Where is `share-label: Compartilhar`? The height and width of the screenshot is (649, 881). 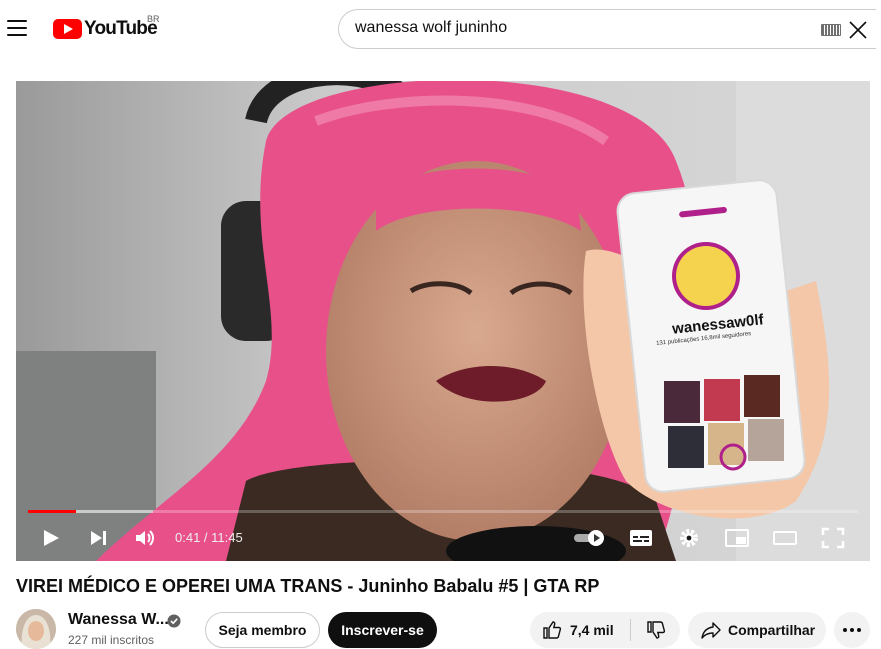 share-label: Compartilhar is located at coordinates (772, 630).